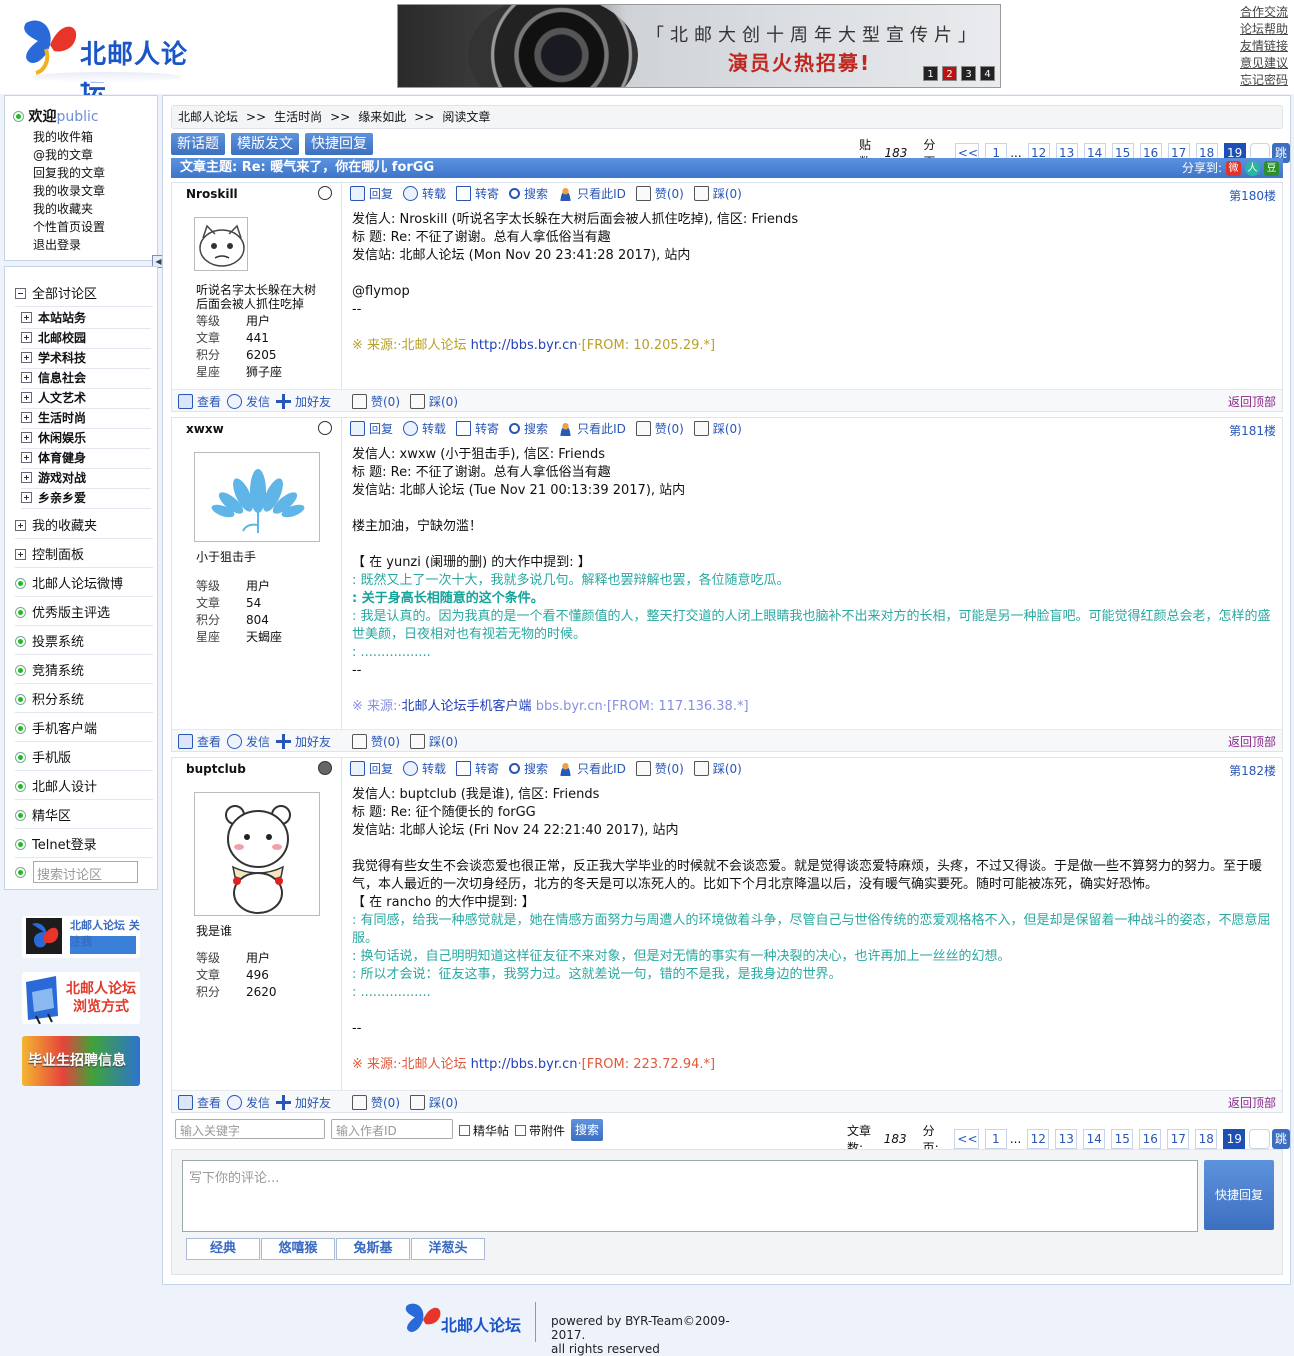  I want to click on user-menu-item: 回复我的文章, so click(69, 173).